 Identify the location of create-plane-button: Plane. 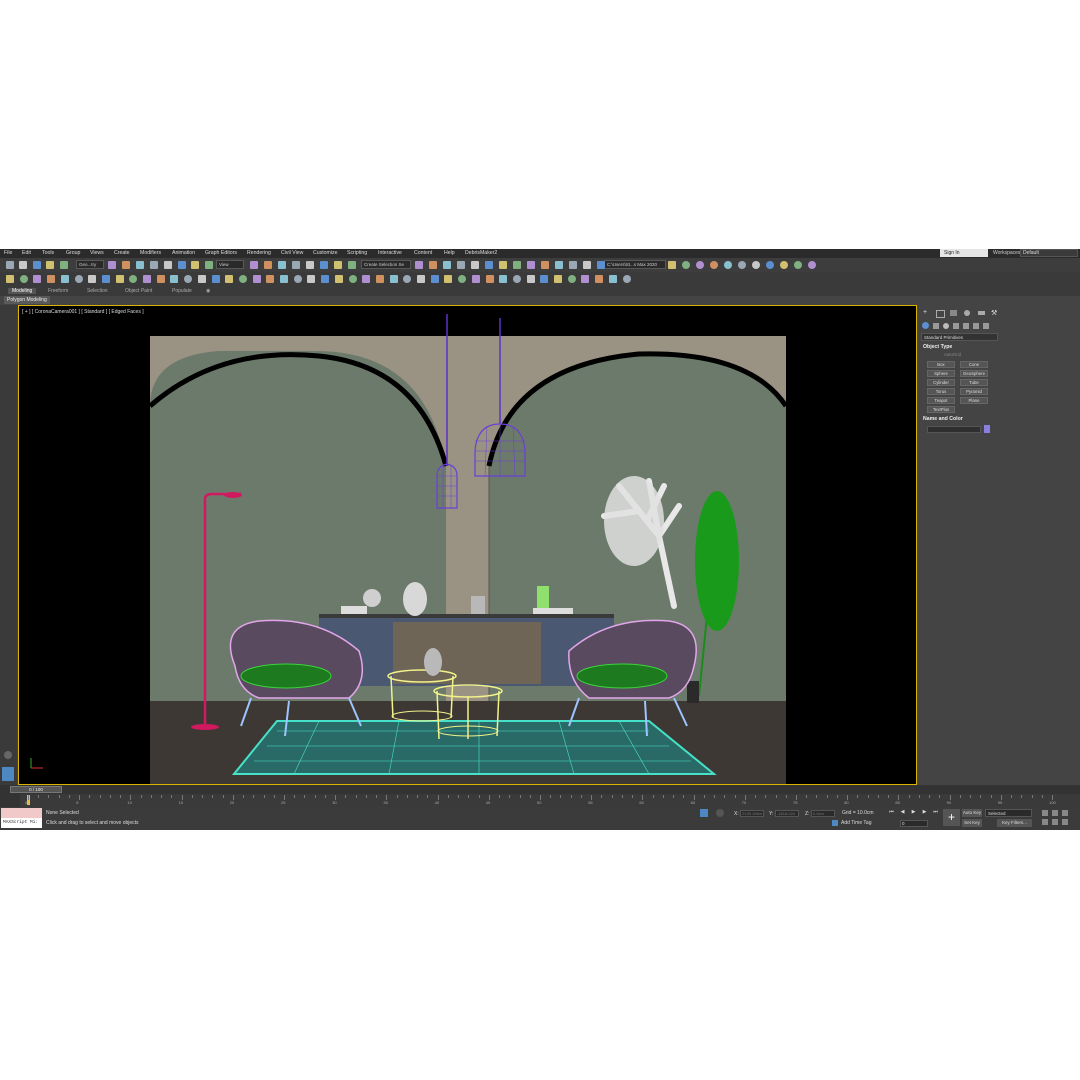
(974, 400).